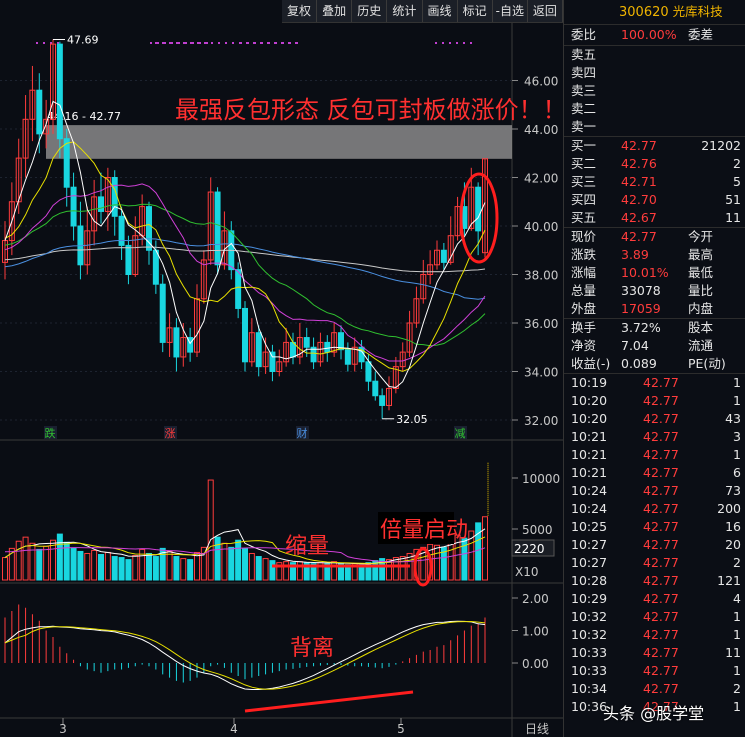 Image resolution: width=745 pixels, height=737 pixels. I want to click on fund-label-2: 股本, so click(701, 327).